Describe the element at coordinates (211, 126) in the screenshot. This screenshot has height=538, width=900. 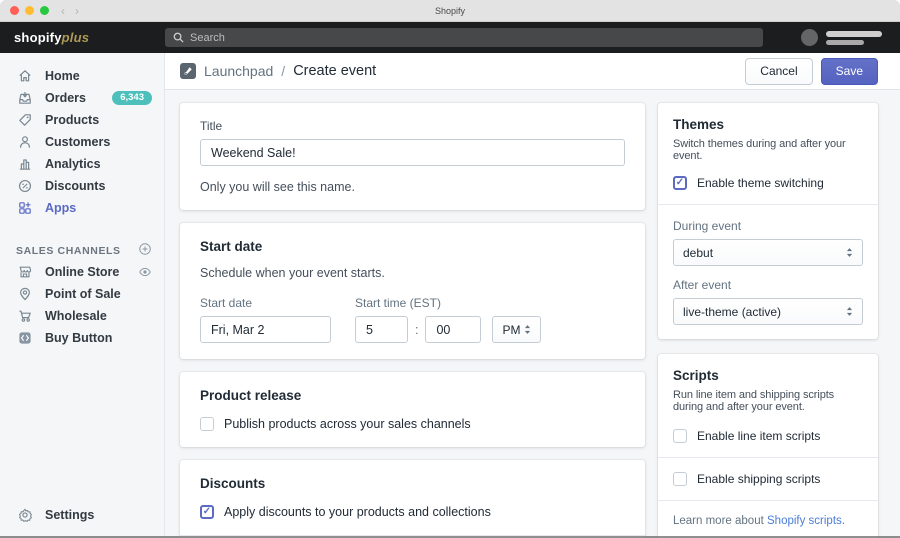
I see `title-field-label: Title` at that location.